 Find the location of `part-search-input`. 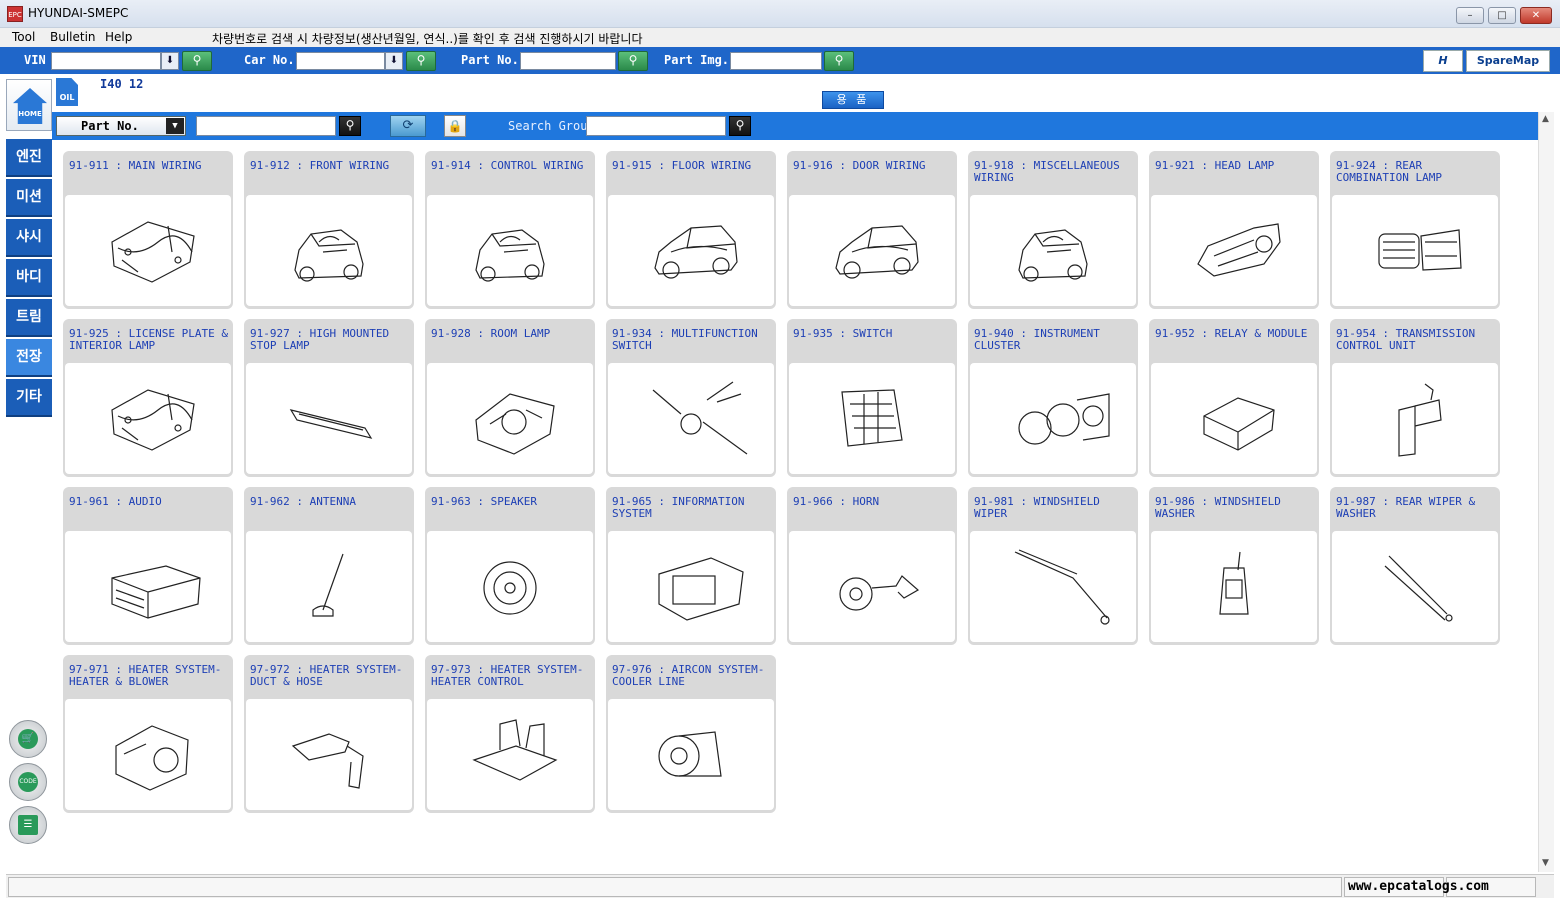

part-search-input is located at coordinates (266, 126).